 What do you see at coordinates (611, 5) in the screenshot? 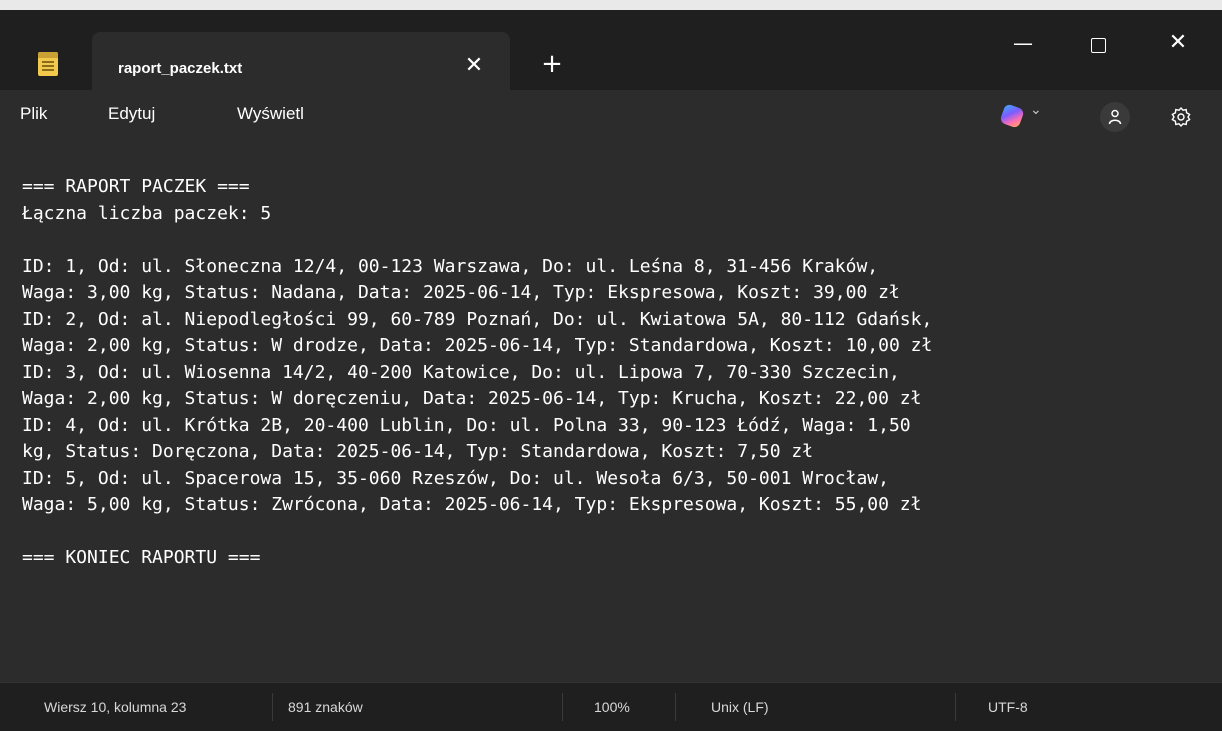
I see `top-strip` at bounding box center [611, 5].